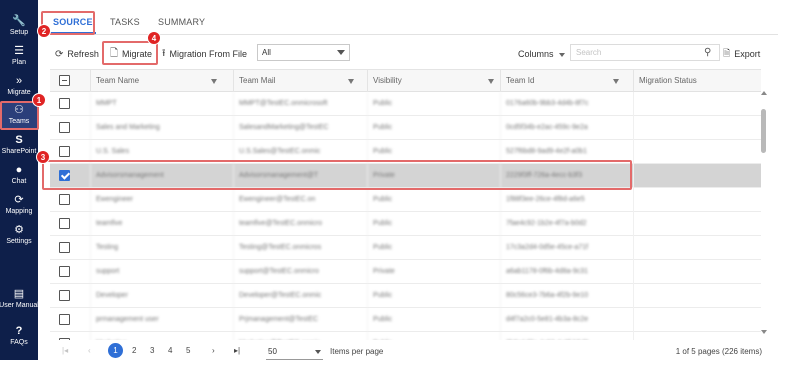 The image size is (800, 390). Describe the element at coordinates (764, 93) in the screenshot. I see `scroll-up-icon` at that location.